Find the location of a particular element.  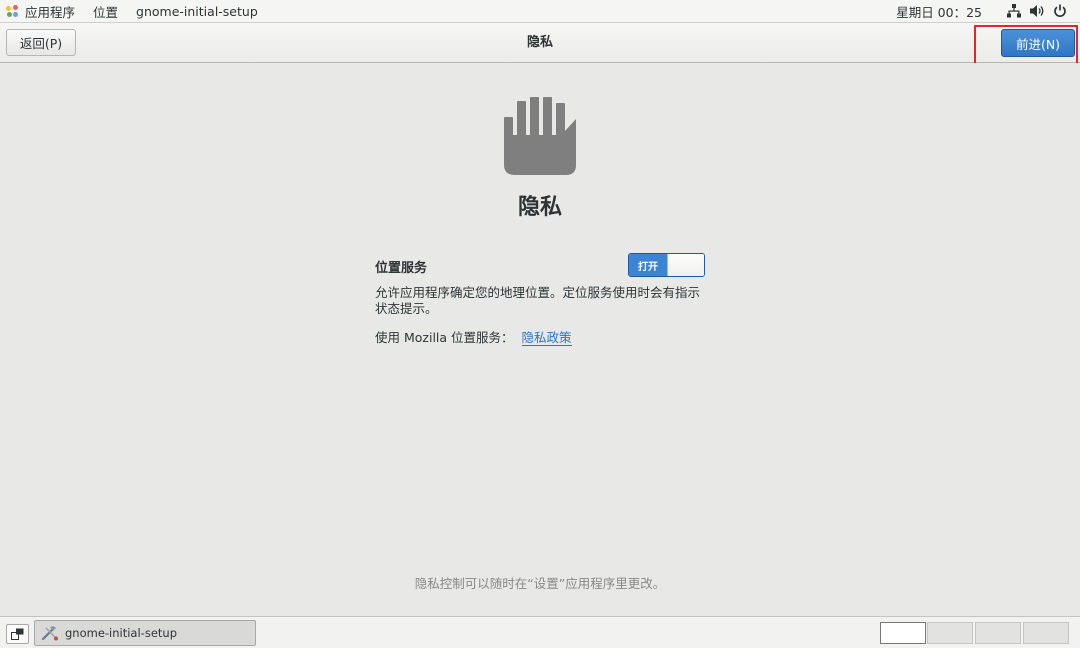

location-services-label: 位置服务 is located at coordinates (401, 268).